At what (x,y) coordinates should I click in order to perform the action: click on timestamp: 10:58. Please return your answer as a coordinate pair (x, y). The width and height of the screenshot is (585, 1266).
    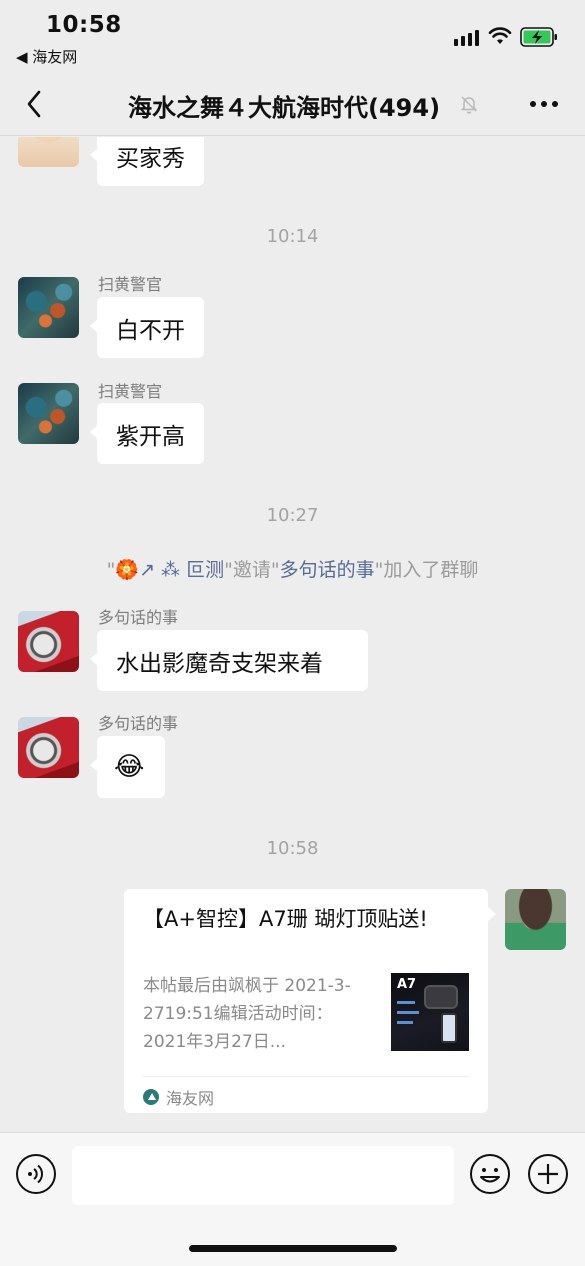
    Looking at the image, I should click on (292, 848).